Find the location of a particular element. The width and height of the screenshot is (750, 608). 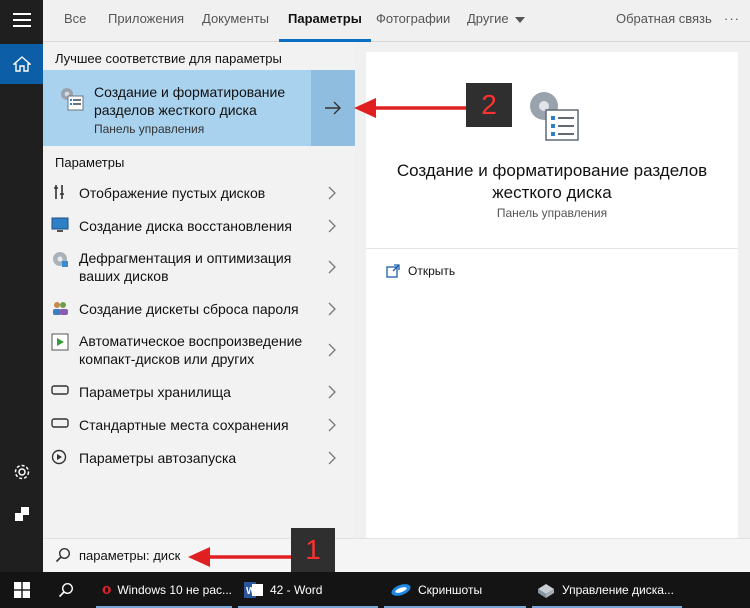

svg-text: W is located at coordinates (251, 591).